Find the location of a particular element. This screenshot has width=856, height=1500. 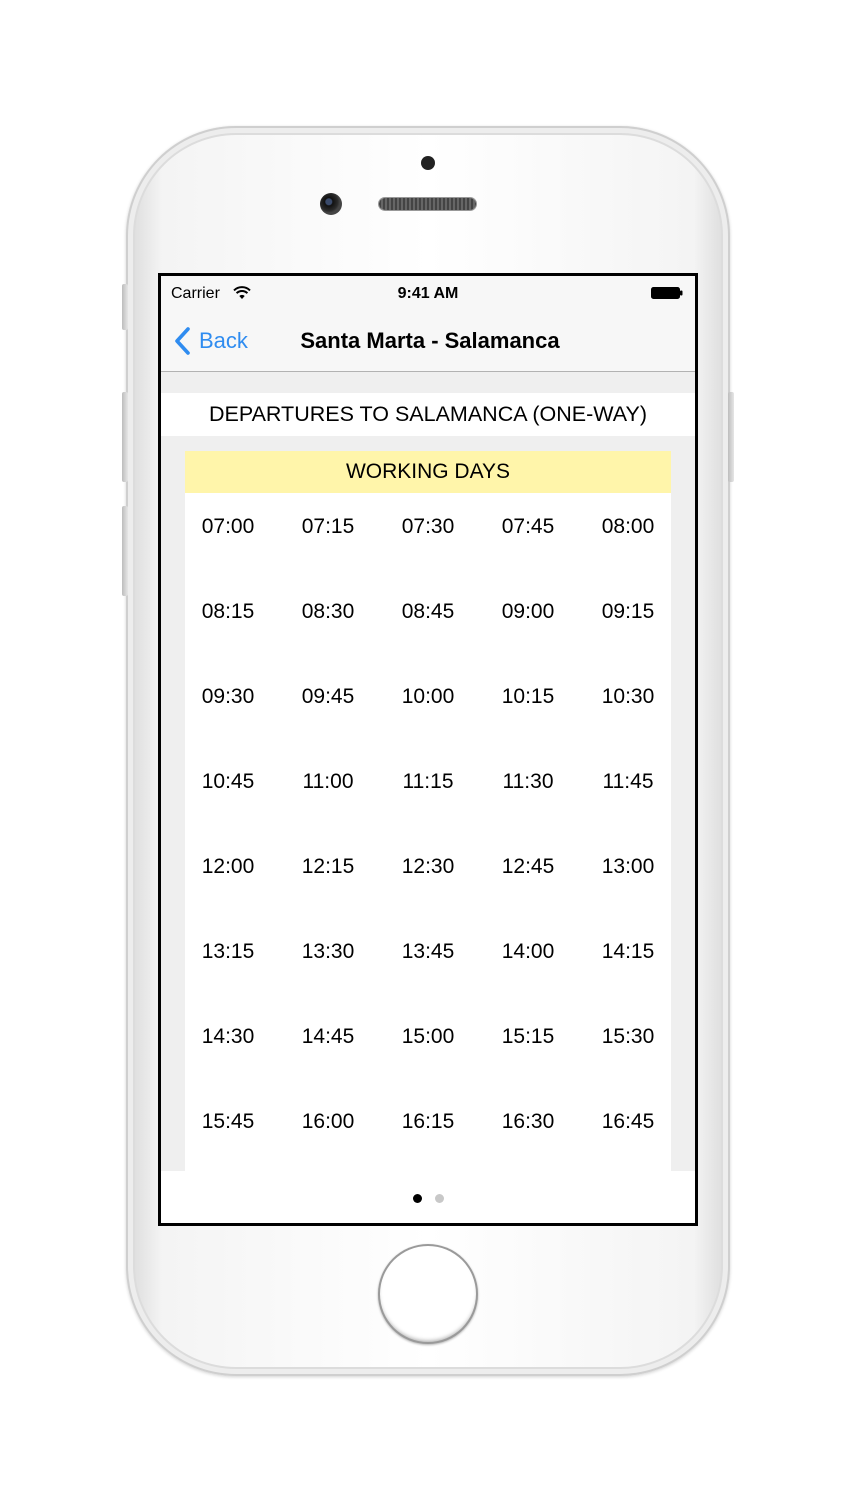

departure-time: 12:30 is located at coordinates (428, 866).